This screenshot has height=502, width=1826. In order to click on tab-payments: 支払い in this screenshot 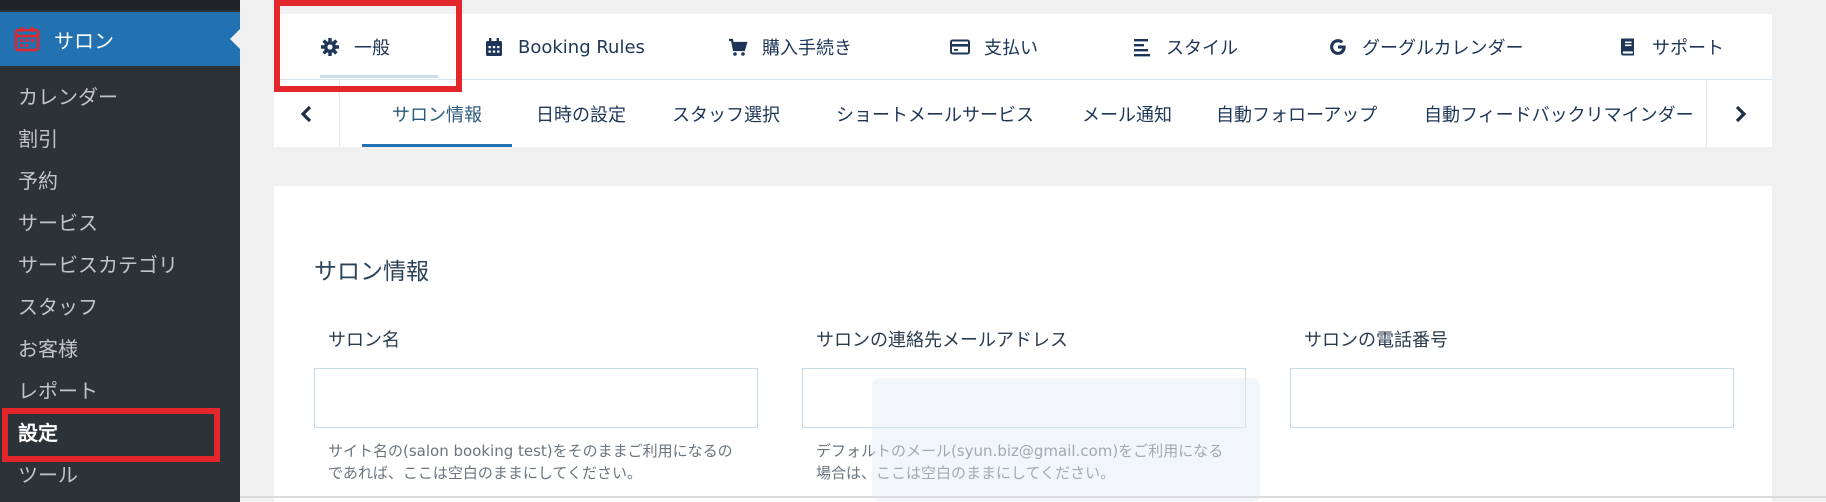, I will do `click(994, 47)`.